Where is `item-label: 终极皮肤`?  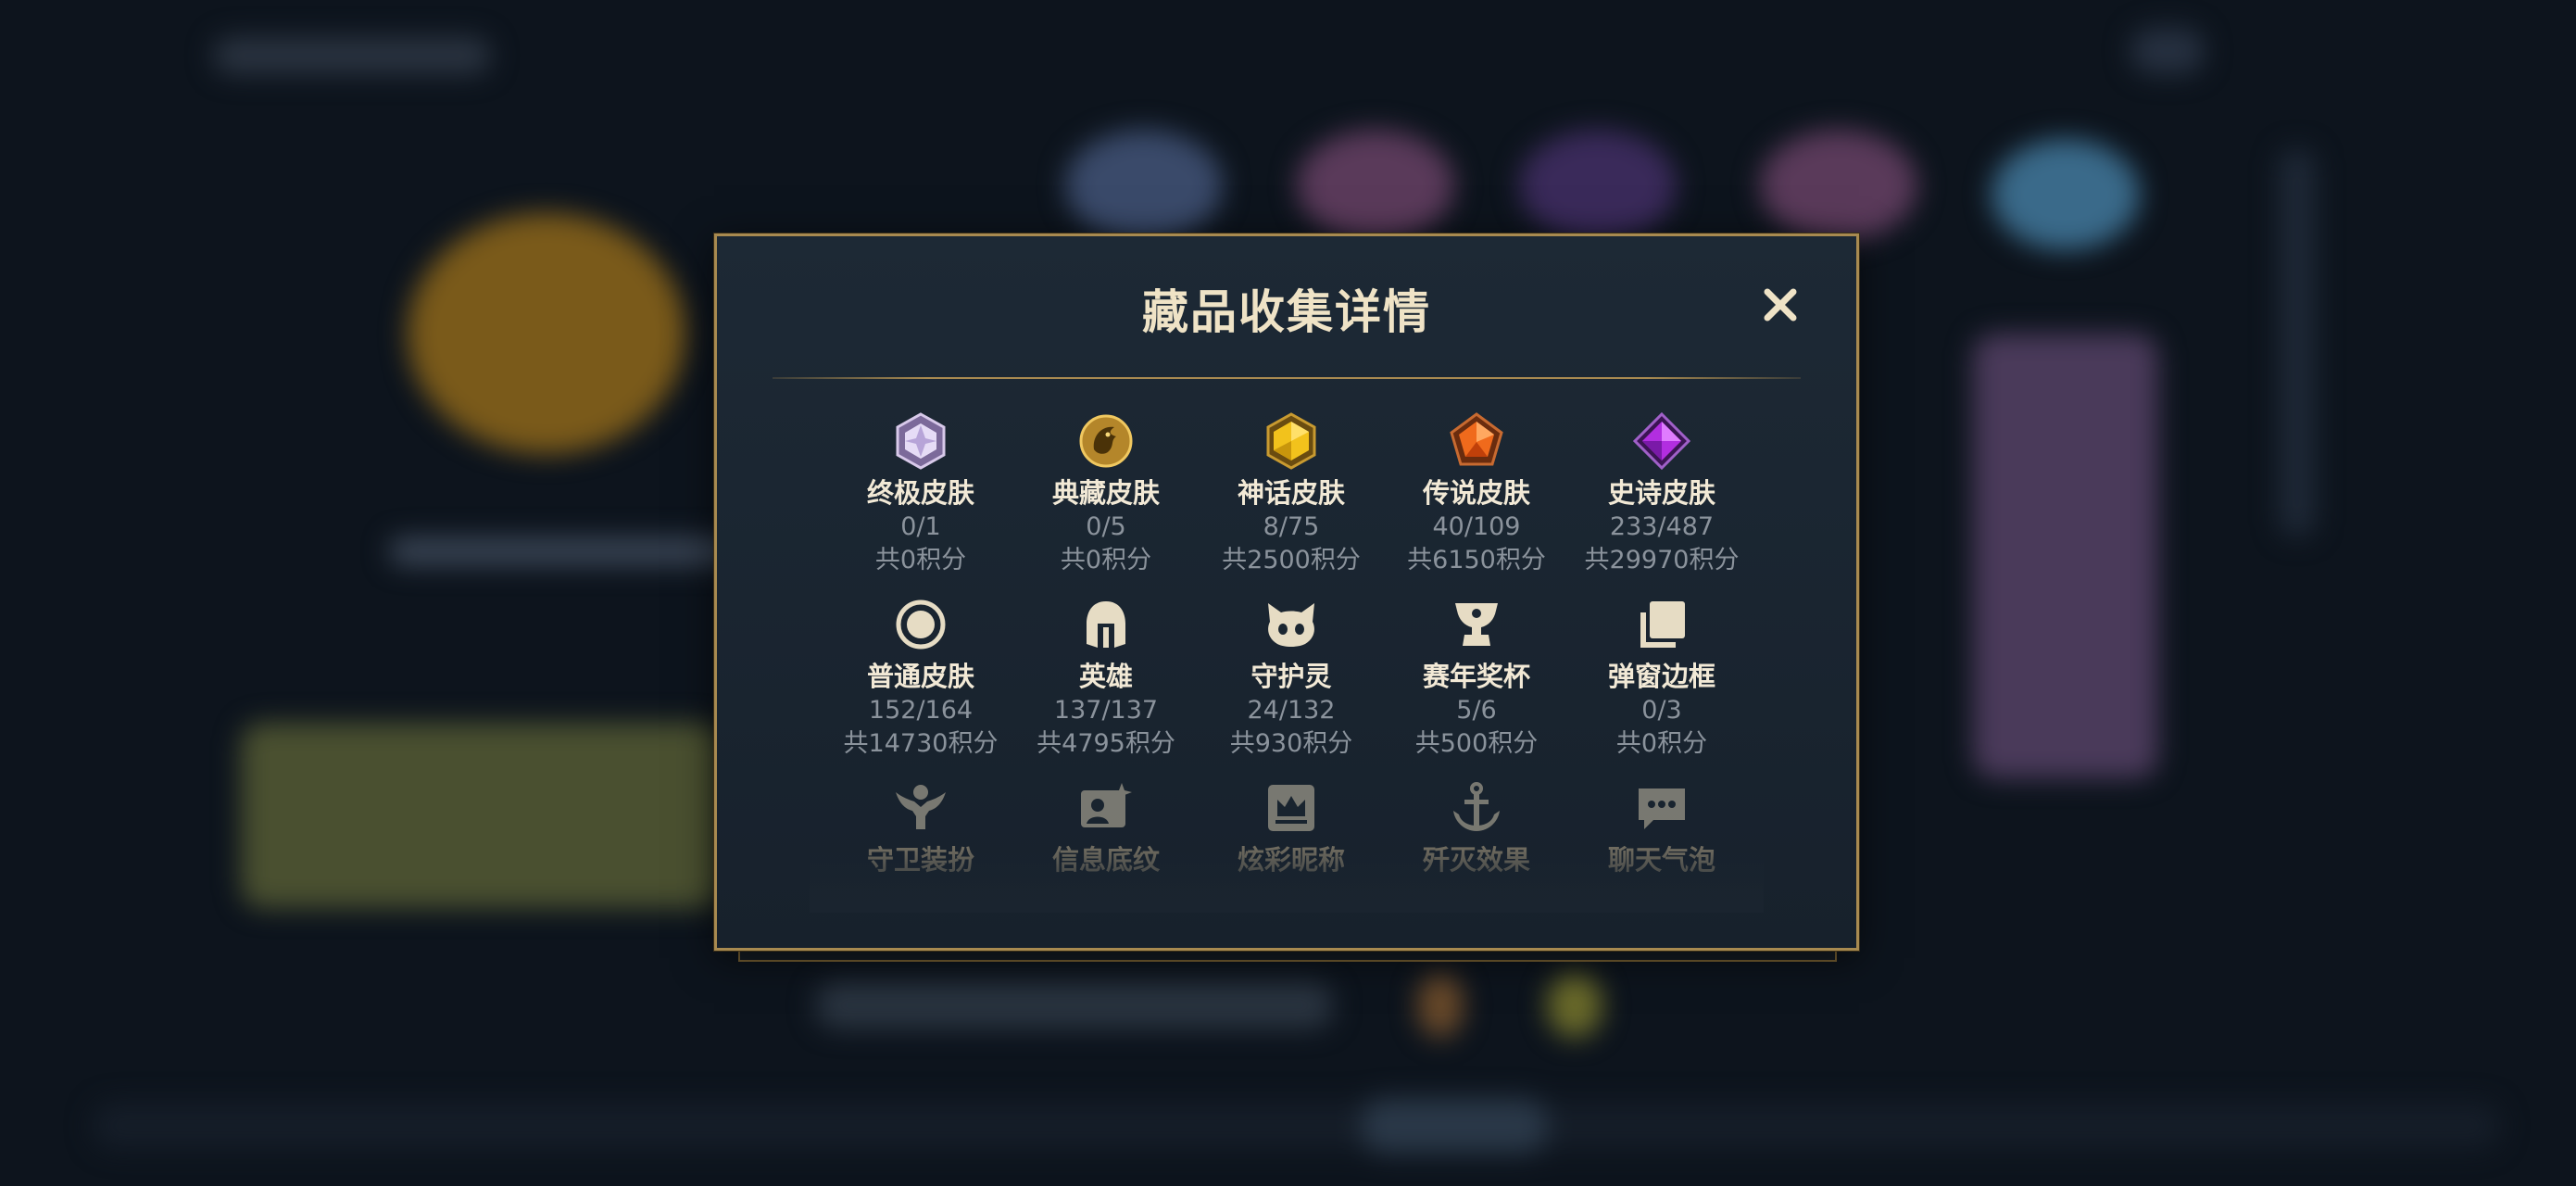 item-label: 终极皮肤 is located at coordinates (920, 493).